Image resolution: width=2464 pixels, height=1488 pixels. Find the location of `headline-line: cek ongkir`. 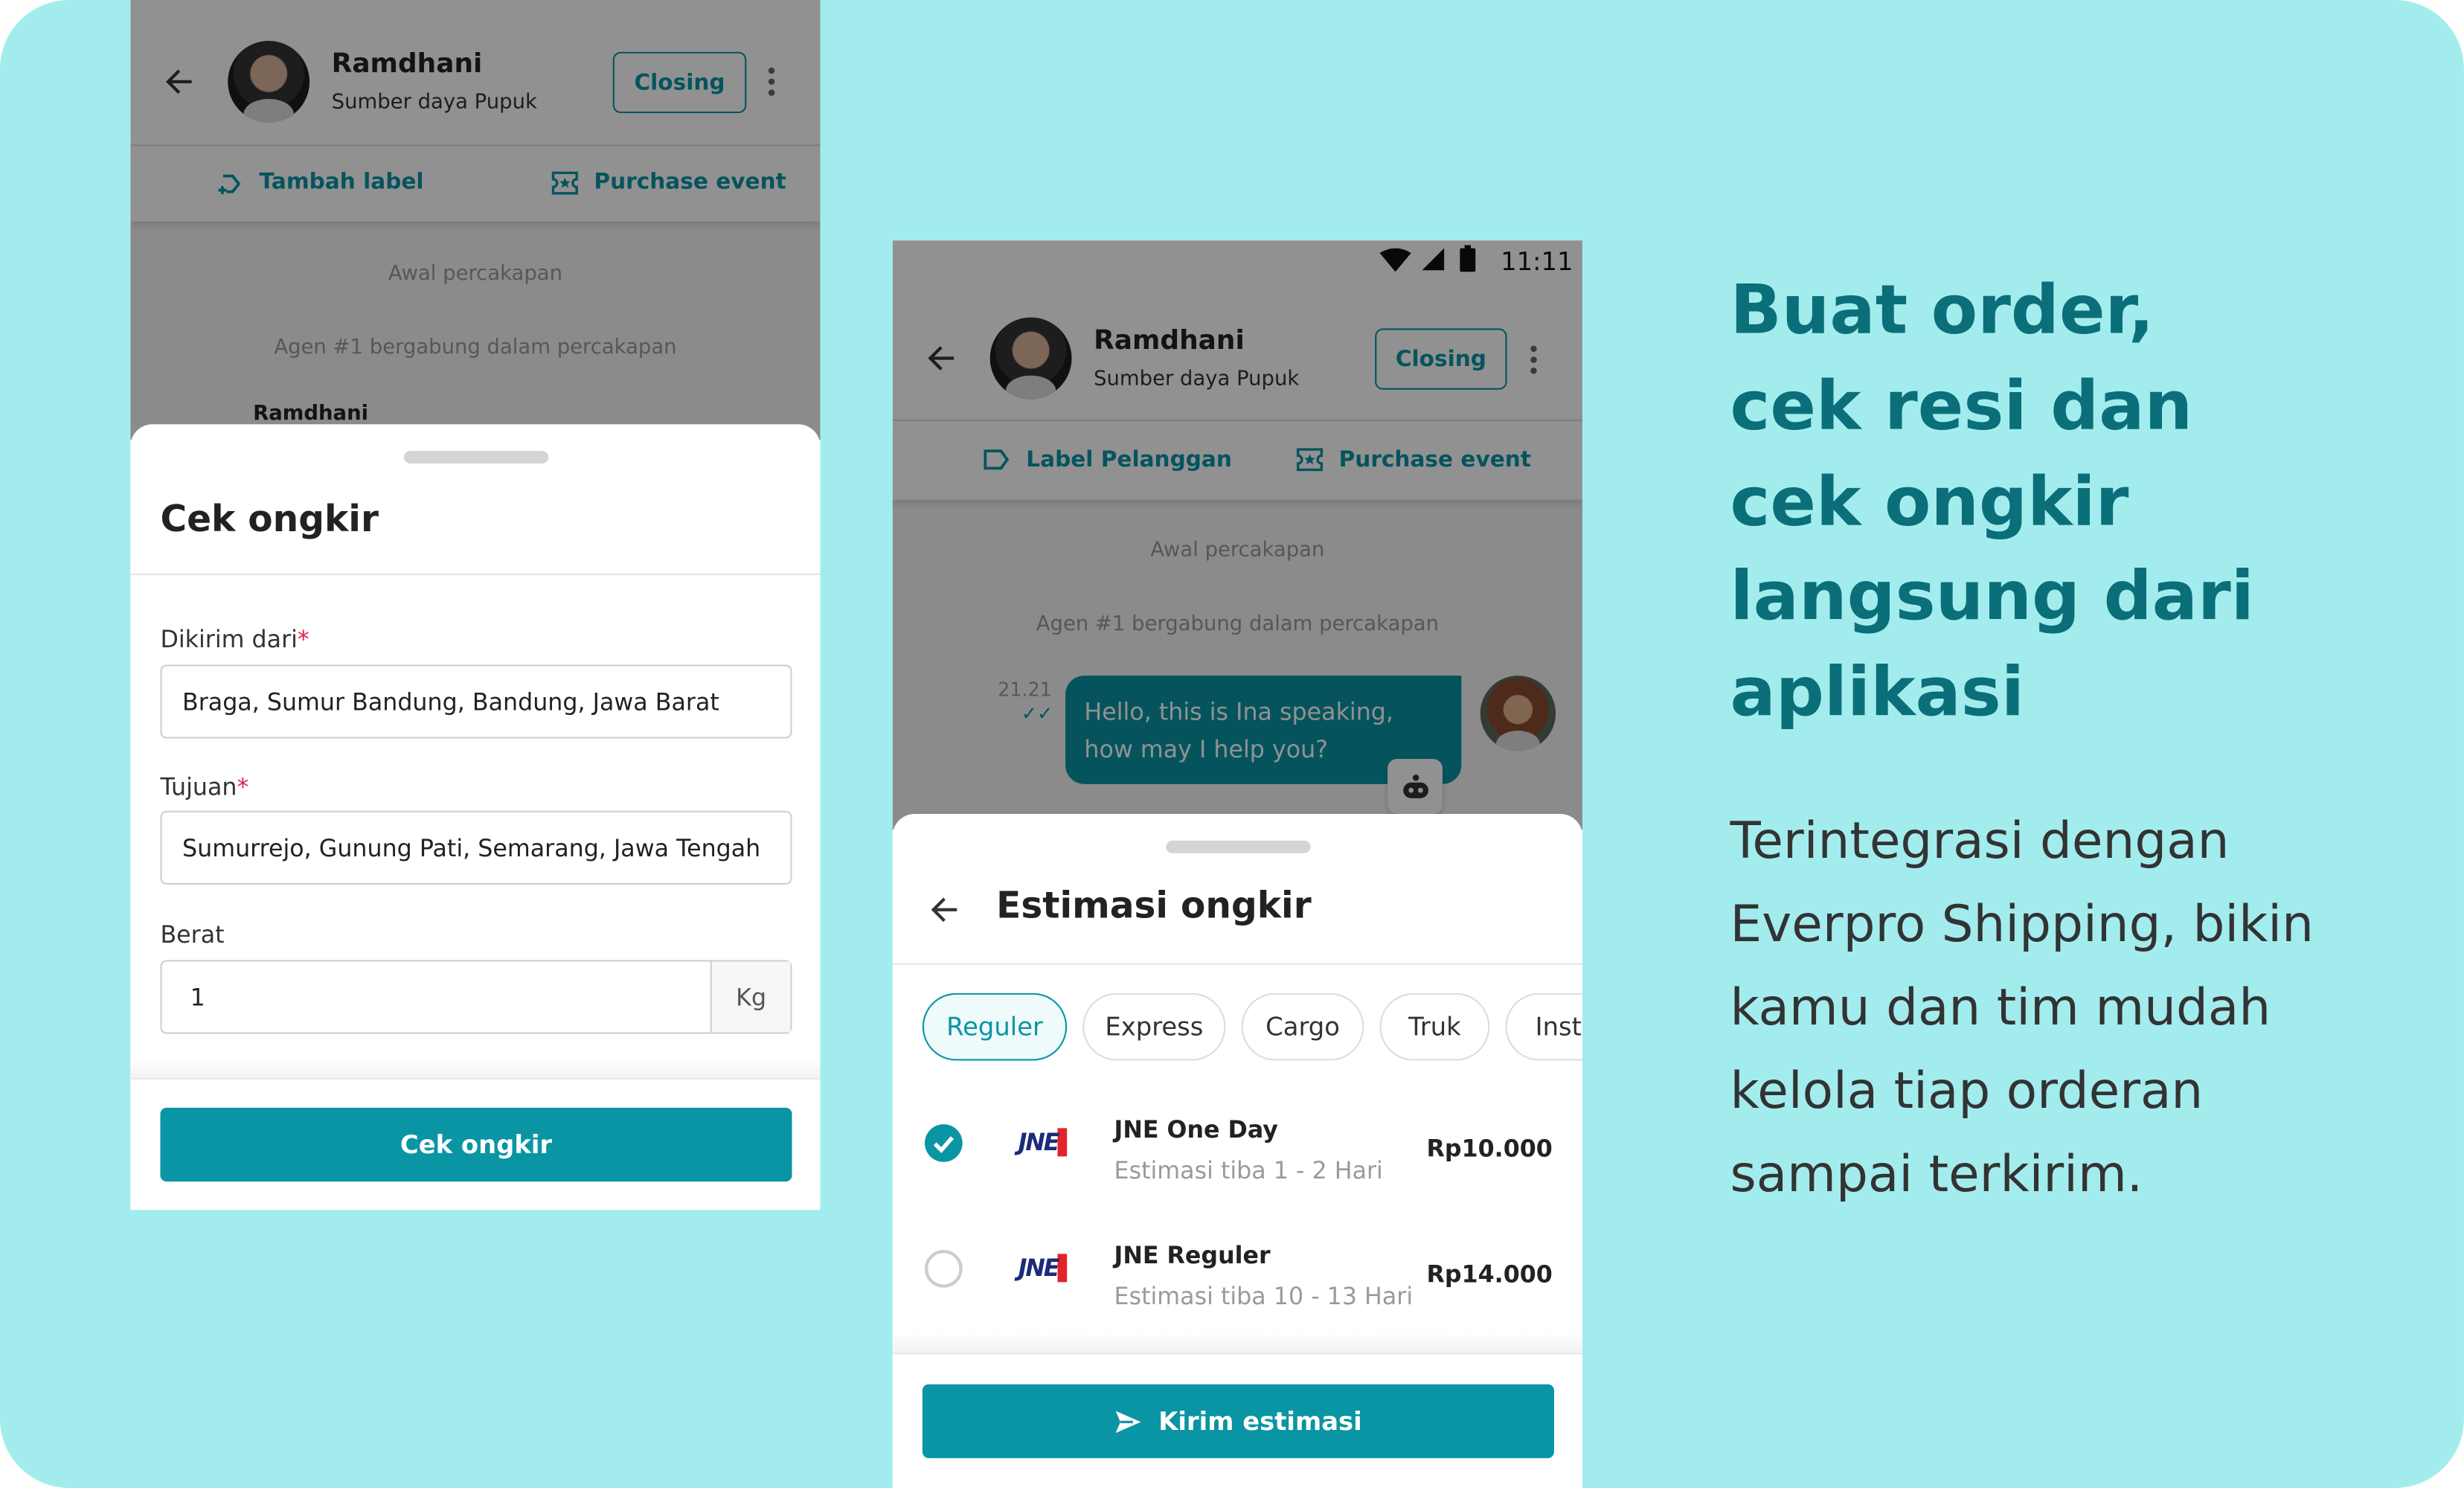

headline-line: cek ongkir is located at coordinates (1929, 503).